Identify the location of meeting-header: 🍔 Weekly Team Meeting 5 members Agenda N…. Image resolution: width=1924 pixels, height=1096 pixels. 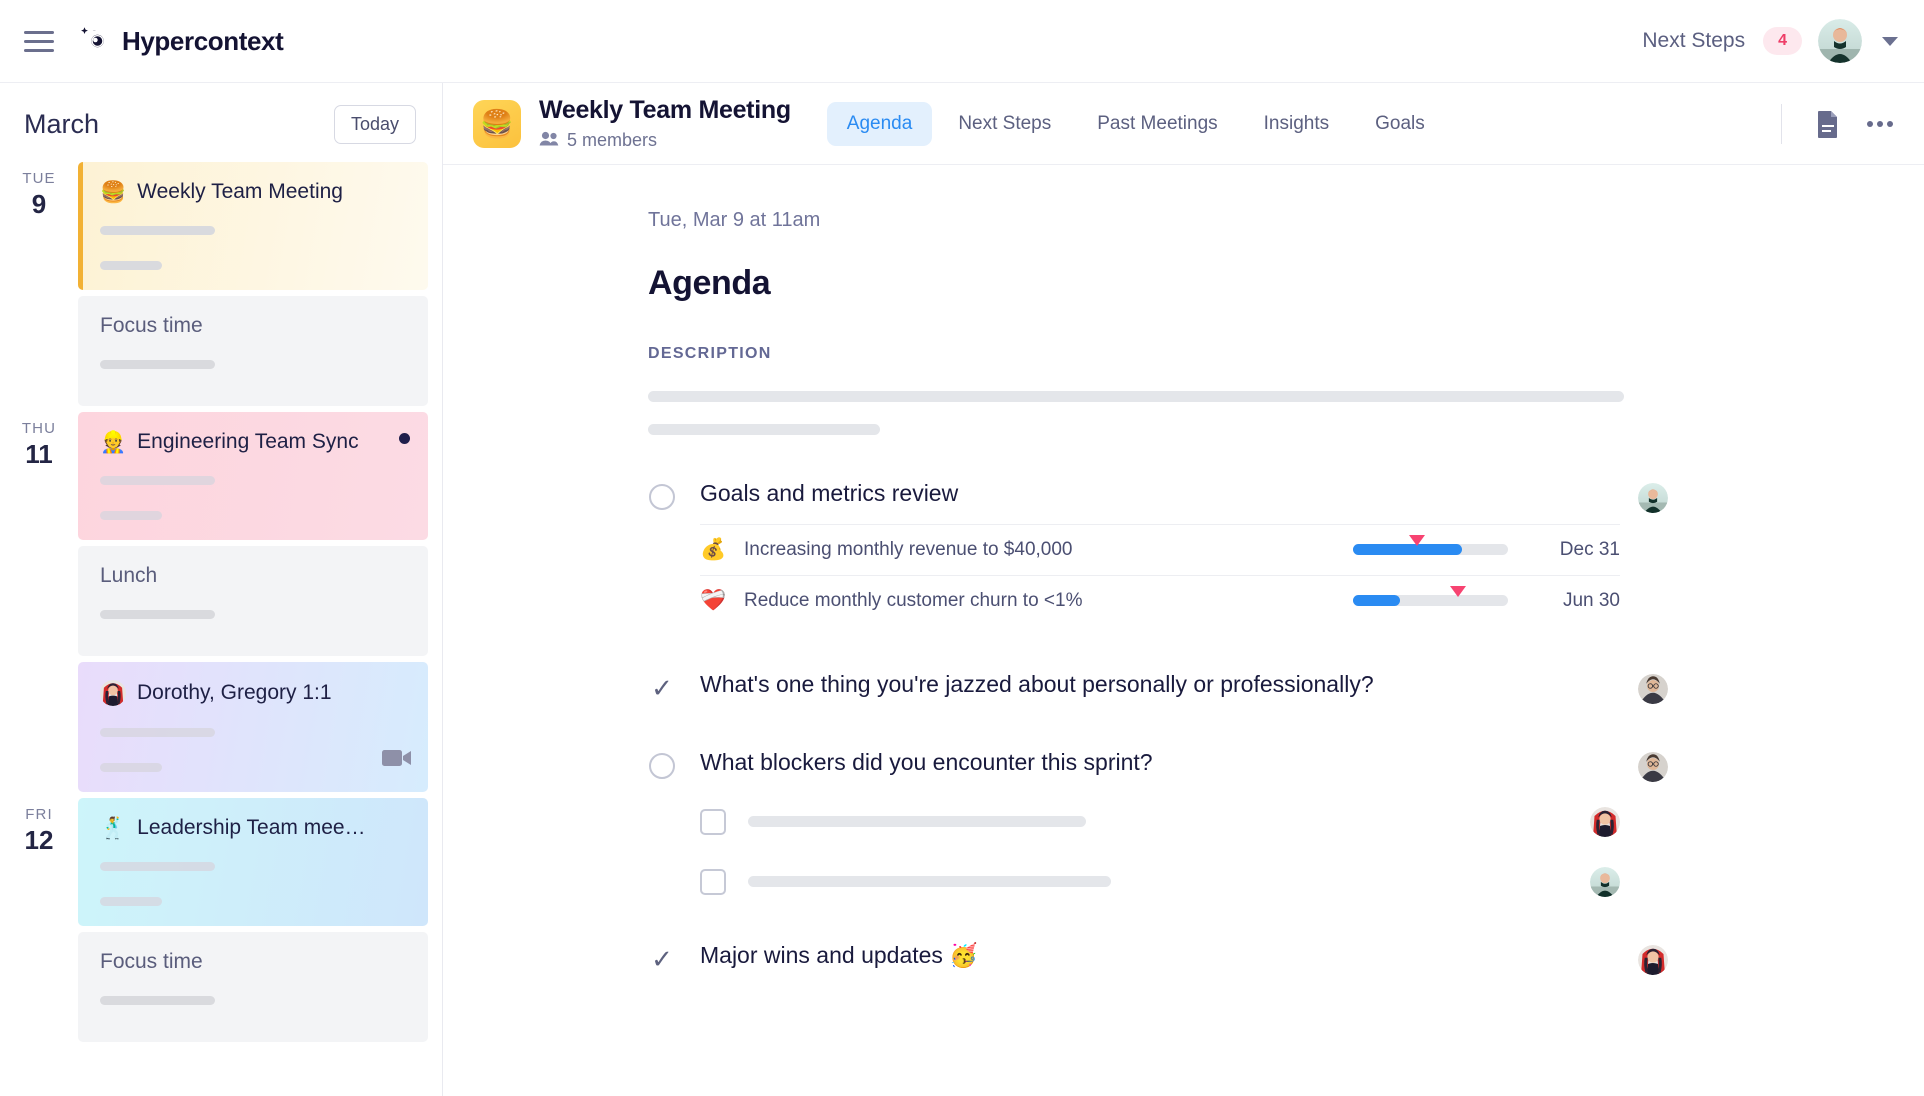
(1183, 124).